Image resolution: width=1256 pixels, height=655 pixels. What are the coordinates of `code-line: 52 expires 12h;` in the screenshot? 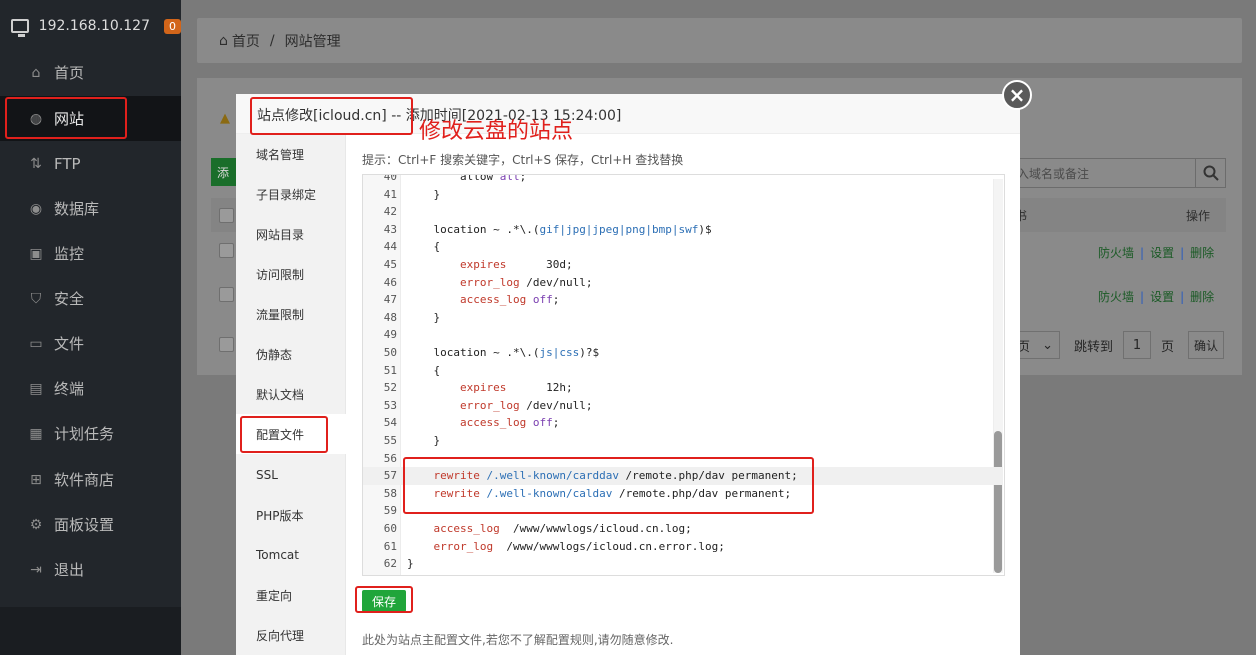 It's located at (683, 388).